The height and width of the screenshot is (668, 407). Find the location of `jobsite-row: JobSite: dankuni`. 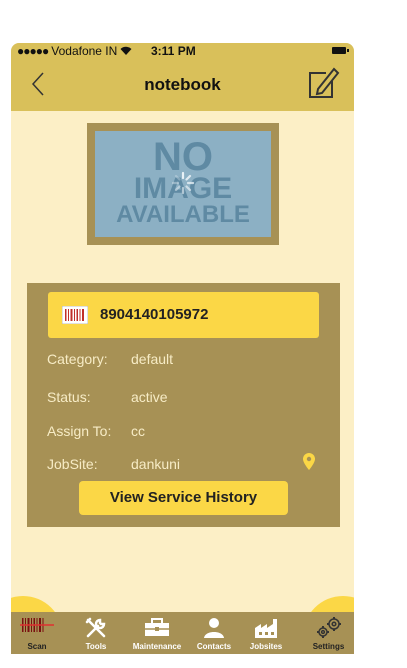

jobsite-row: JobSite: dankuni is located at coordinates (113, 464).